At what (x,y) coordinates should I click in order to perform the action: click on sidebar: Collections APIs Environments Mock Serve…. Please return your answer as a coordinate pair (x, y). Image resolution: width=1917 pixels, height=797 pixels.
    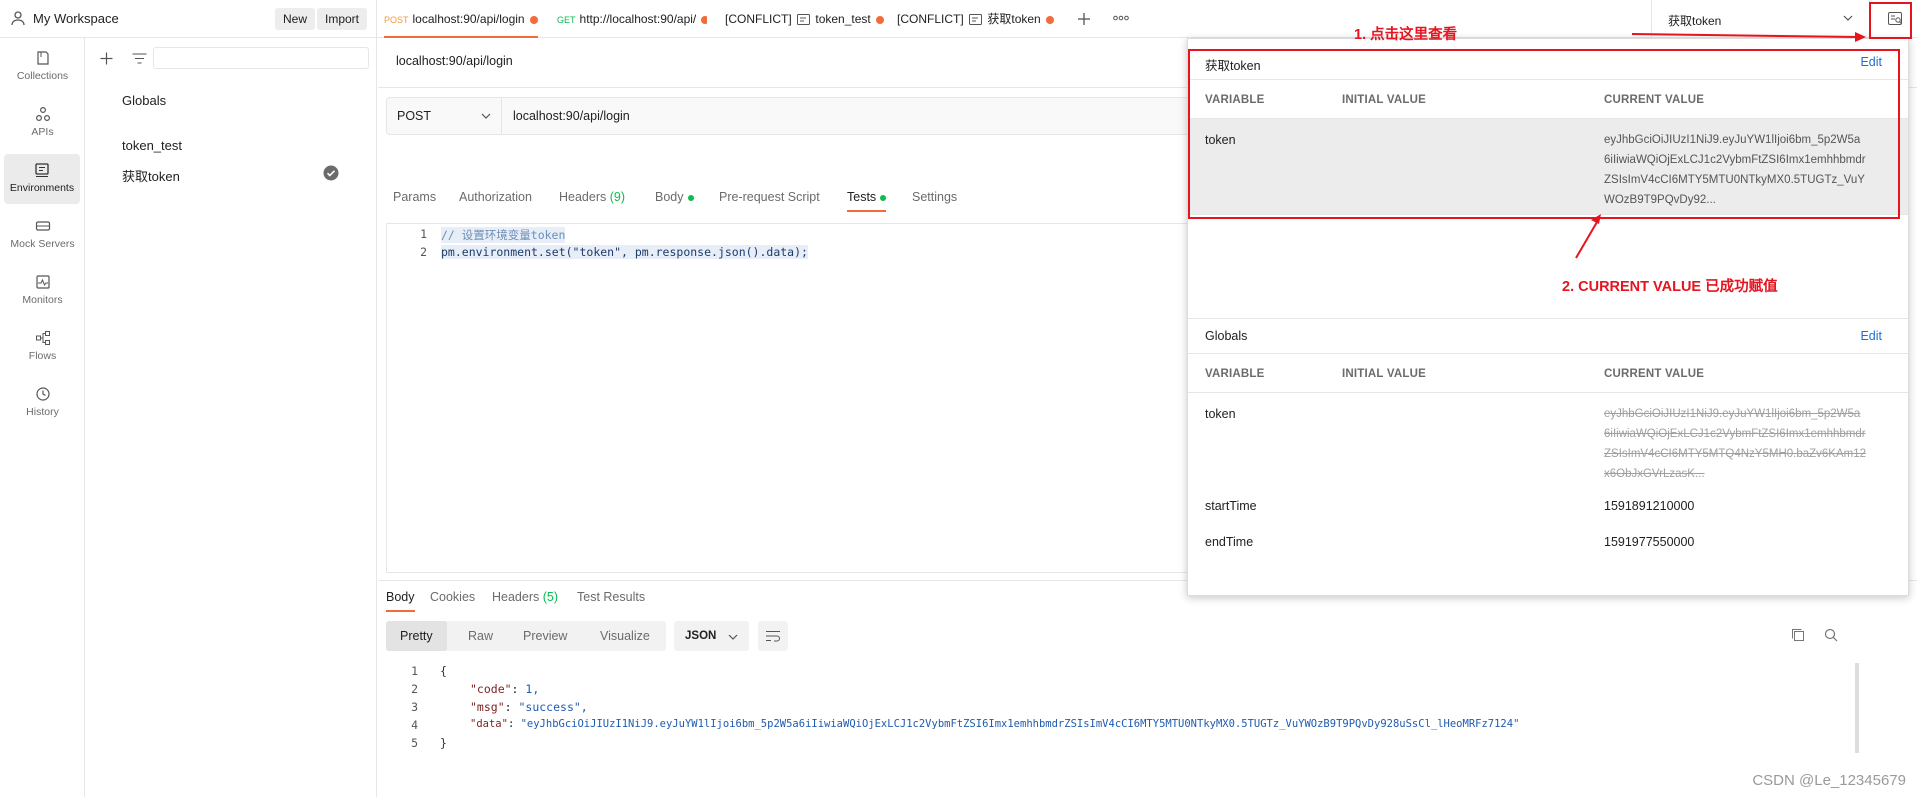
    Looking at the image, I should click on (42, 417).